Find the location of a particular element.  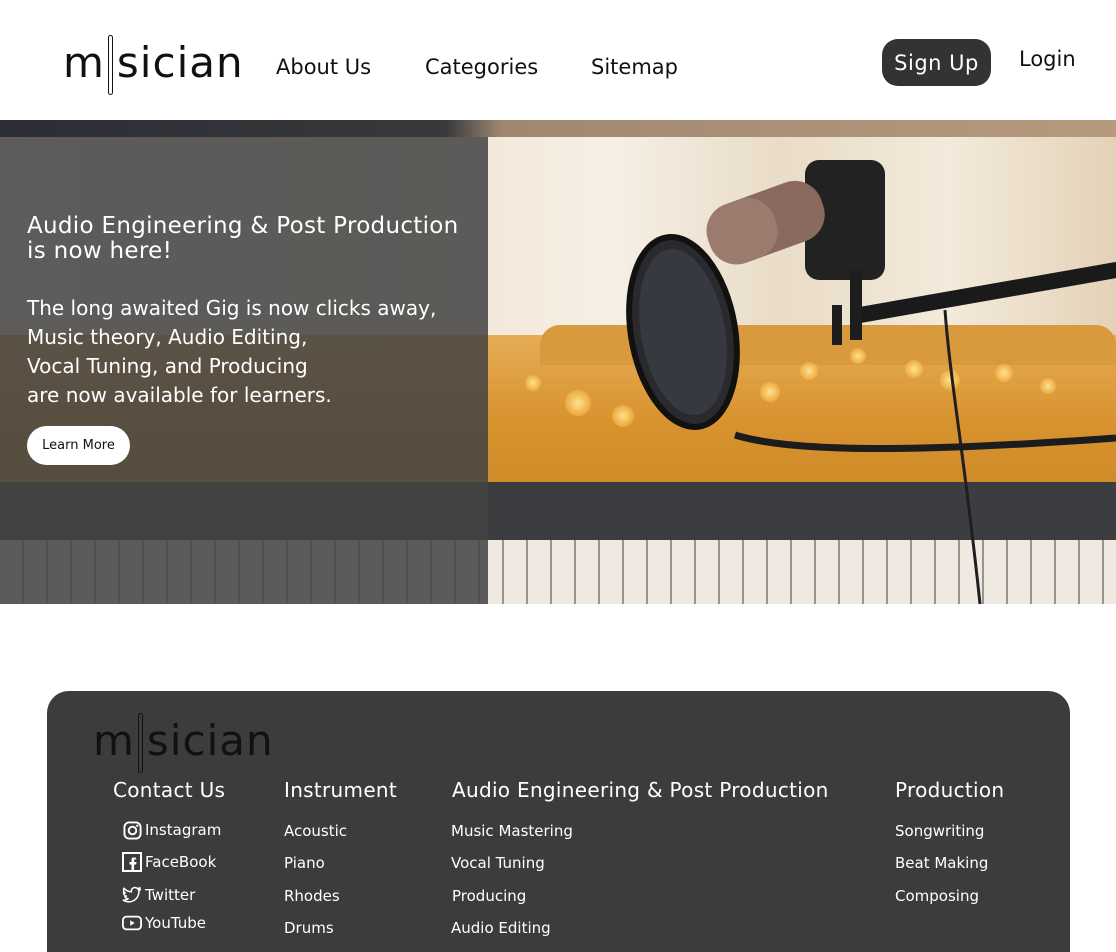

site-logo: m sician is located at coordinates (153, 64).